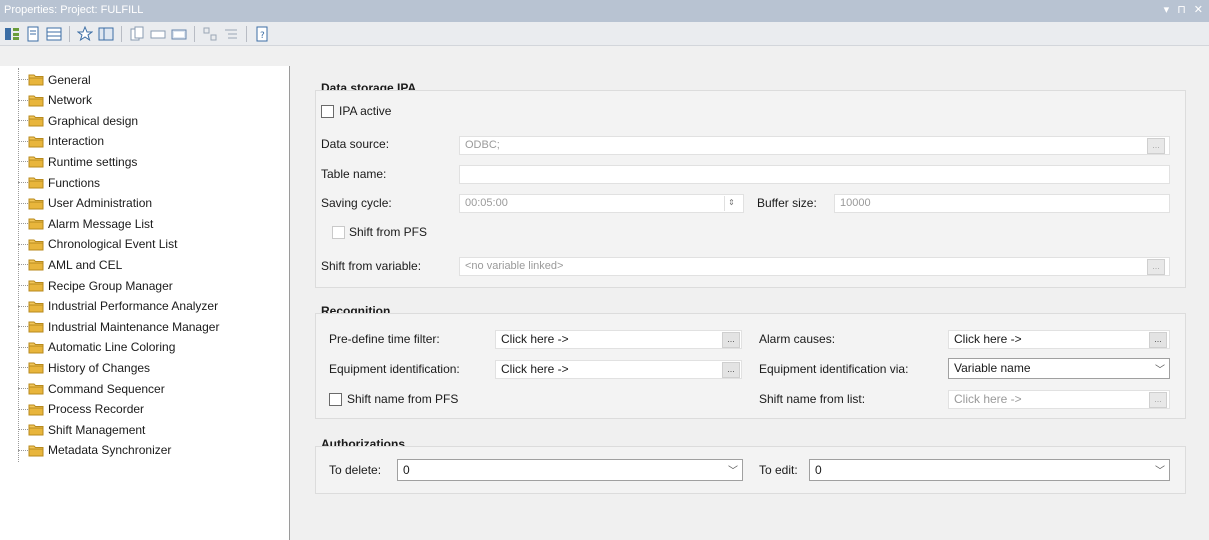 The height and width of the screenshot is (540, 1209). Describe the element at coordinates (158, 34) in the screenshot. I see `field-icon` at that location.